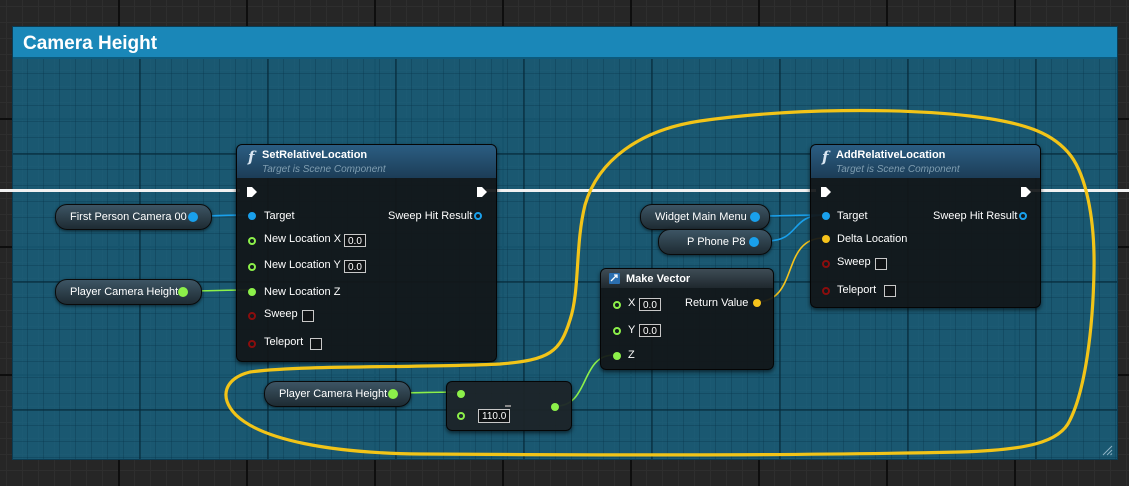 The height and width of the screenshot is (486, 1129). I want to click on p-phone-variable: P Phone P8, so click(715, 242).